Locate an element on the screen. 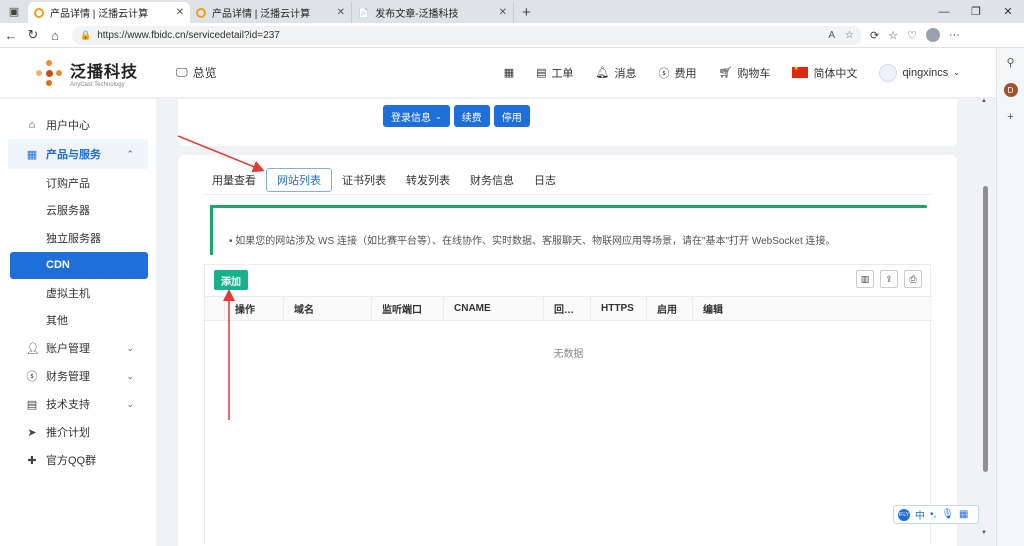 This screenshot has width=1024, height=546. logo: 泛播科技 AnyCast Technology is located at coordinates (80, 73).